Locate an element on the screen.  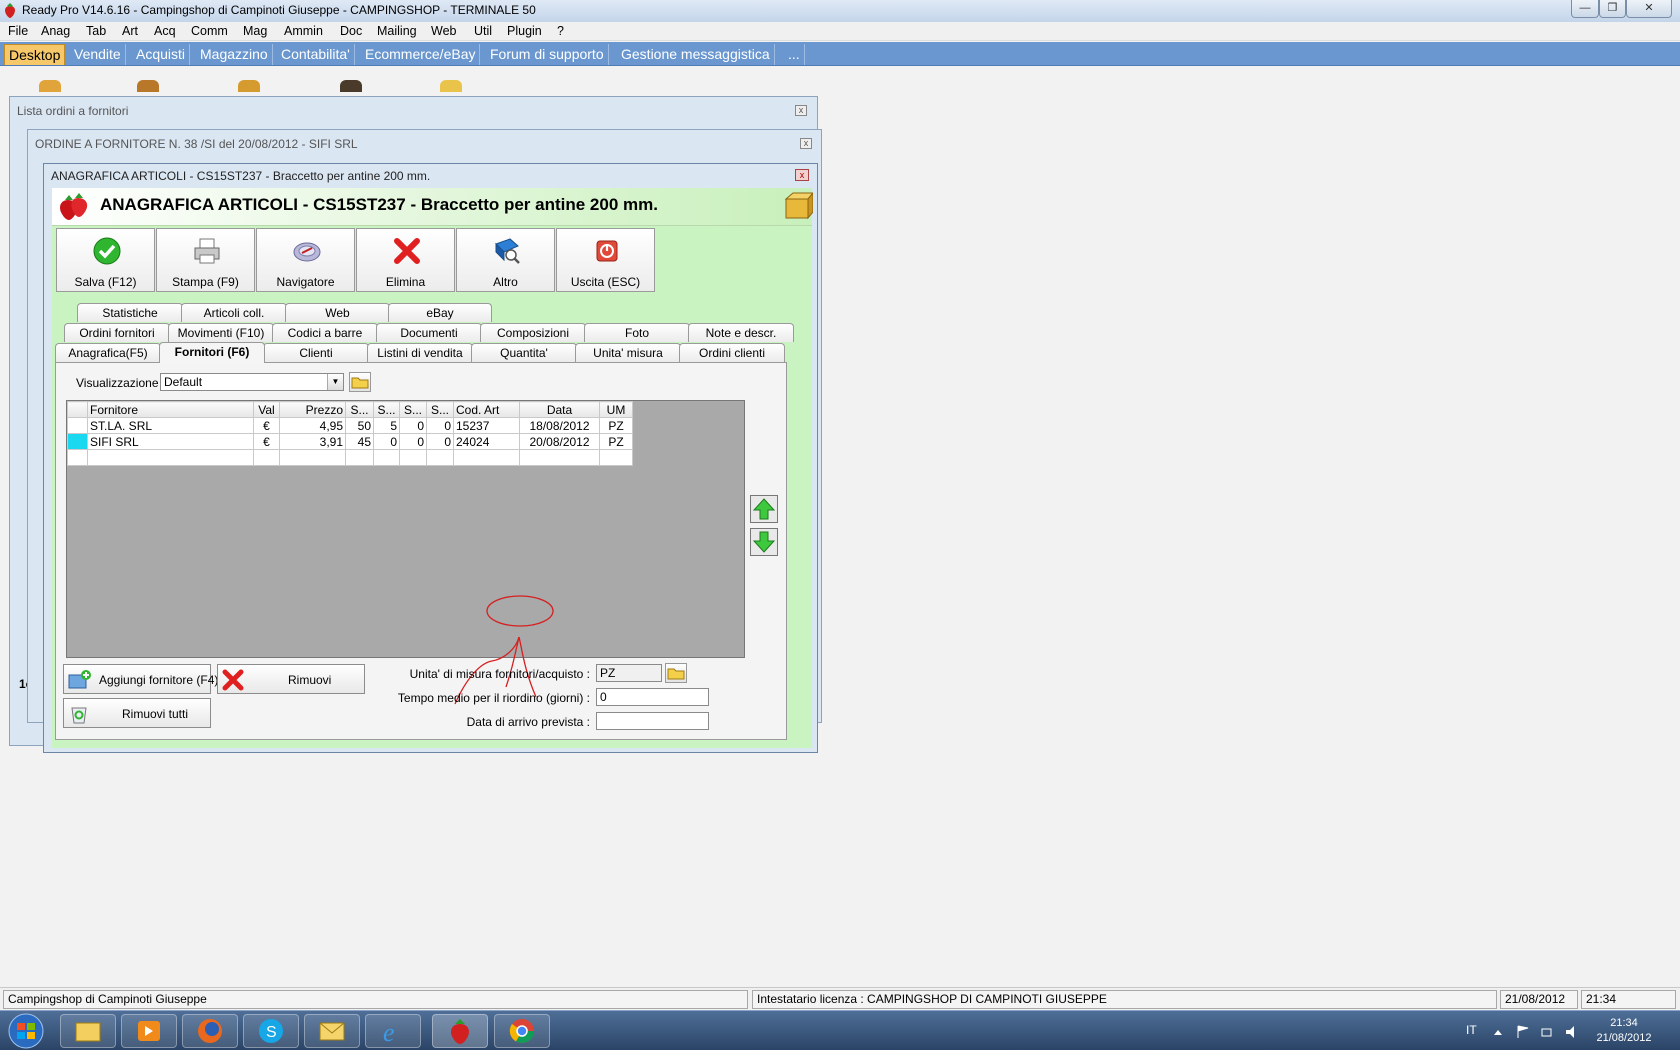
cell-cod-art: 15237 is located at coordinates (486, 425).